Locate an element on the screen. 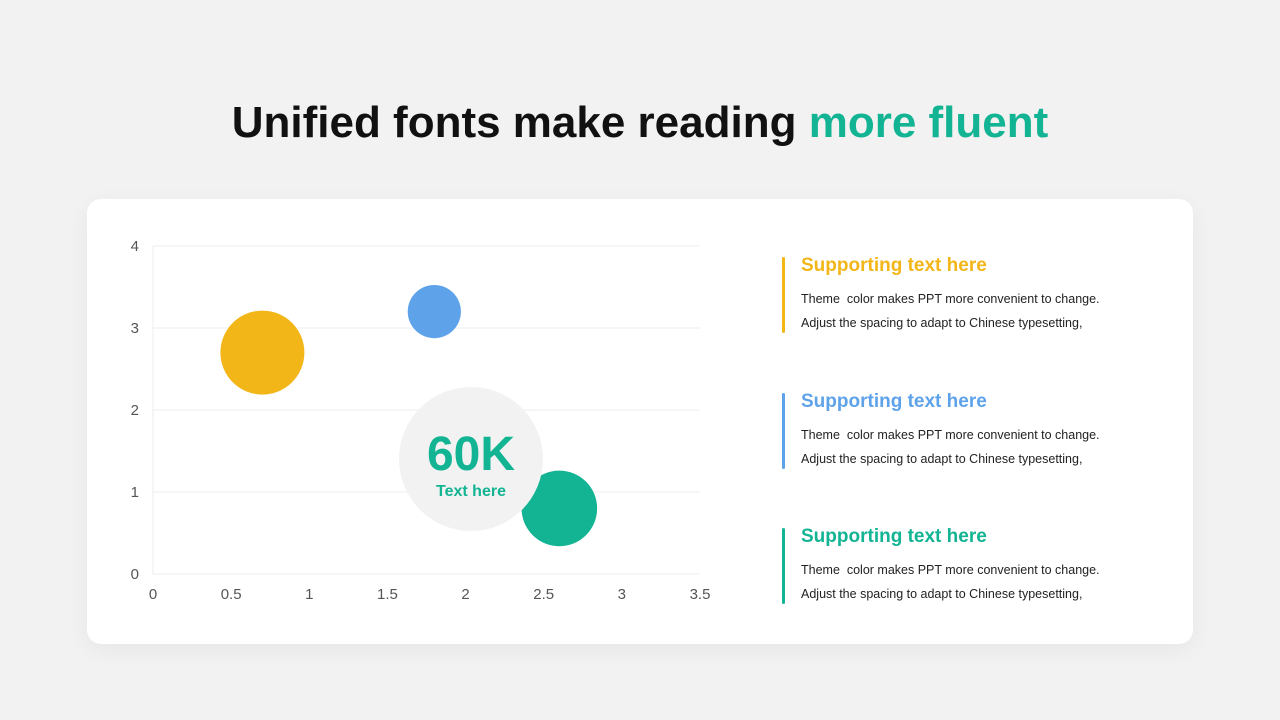  y-tick-label: 3 is located at coordinates (135, 328).